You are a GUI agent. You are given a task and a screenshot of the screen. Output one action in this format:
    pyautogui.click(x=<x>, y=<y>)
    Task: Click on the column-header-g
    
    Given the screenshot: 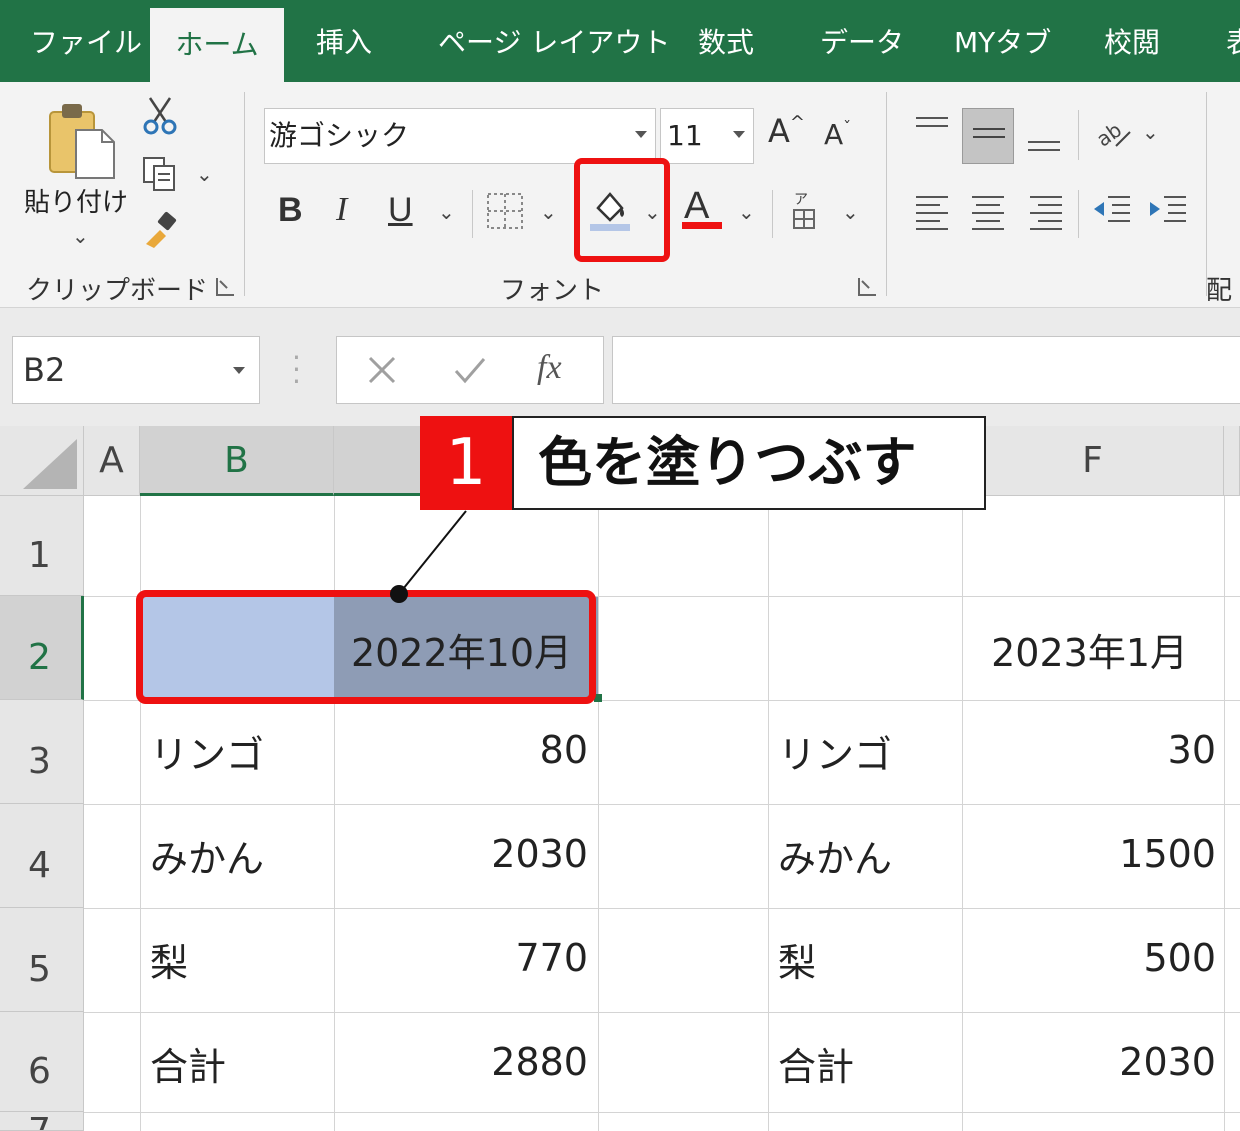 What is the action you would take?
    pyautogui.click(x=1232, y=461)
    